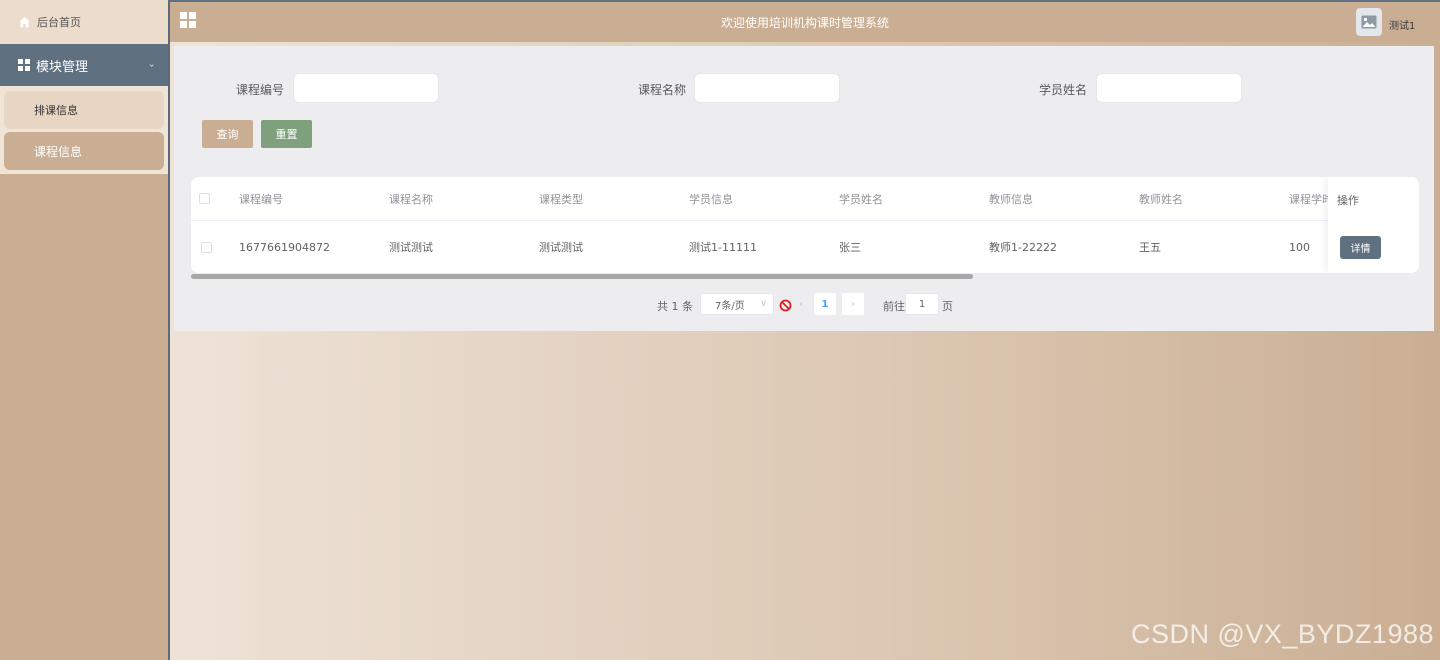 Image resolution: width=1440 pixels, height=660 pixels. Describe the element at coordinates (1348, 200) in the screenshot. I see `column-header-action: 操作` at that location.